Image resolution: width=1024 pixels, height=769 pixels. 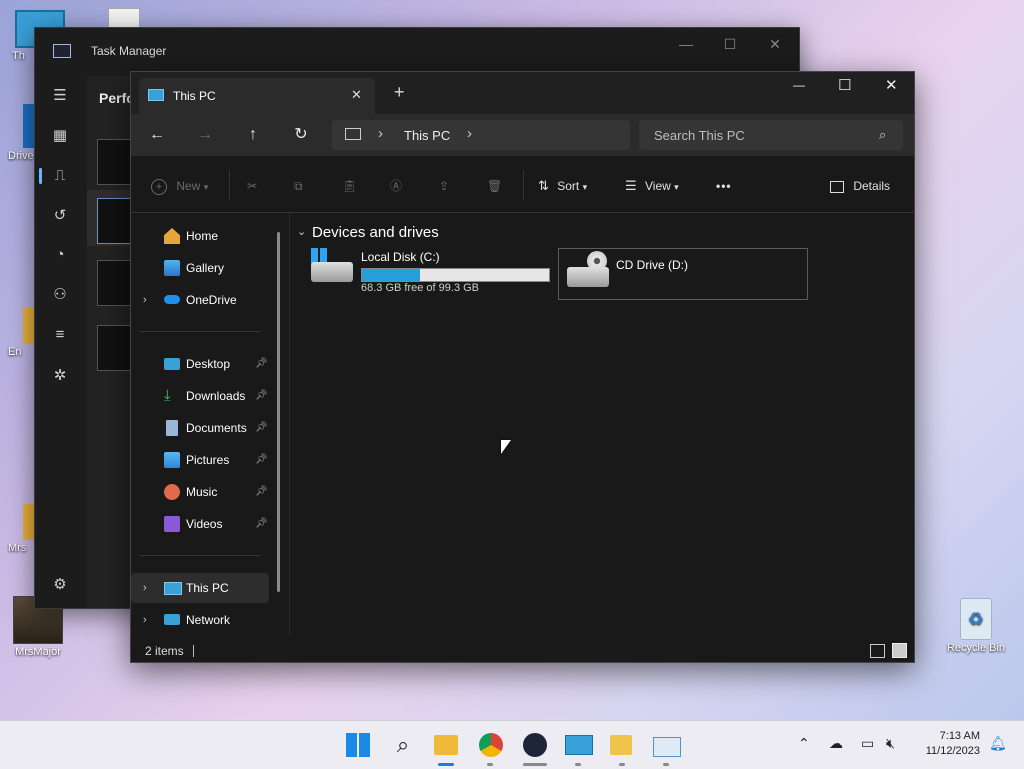 What do you see at coordinates (699, 135) in the screenshot?
I see `search-input: Search This PC` at bounding box center [699, 135].